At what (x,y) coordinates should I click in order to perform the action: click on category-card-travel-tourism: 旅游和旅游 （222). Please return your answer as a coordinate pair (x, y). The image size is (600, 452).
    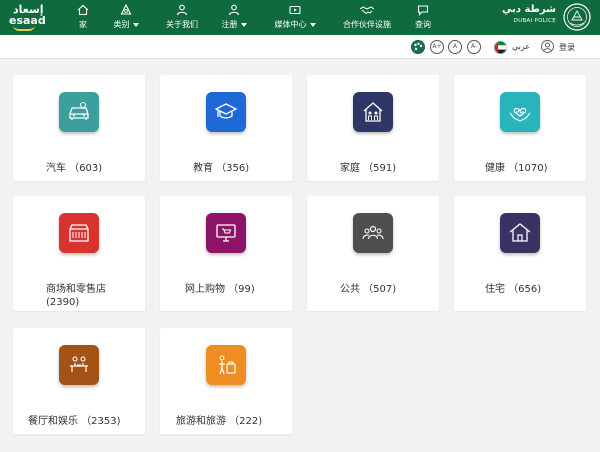
    Looking at the image, I should click on (226, 381).